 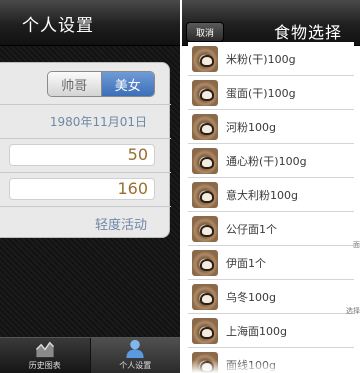 I want to click on section-index-hint: 选择, so click(x=353, y=311).